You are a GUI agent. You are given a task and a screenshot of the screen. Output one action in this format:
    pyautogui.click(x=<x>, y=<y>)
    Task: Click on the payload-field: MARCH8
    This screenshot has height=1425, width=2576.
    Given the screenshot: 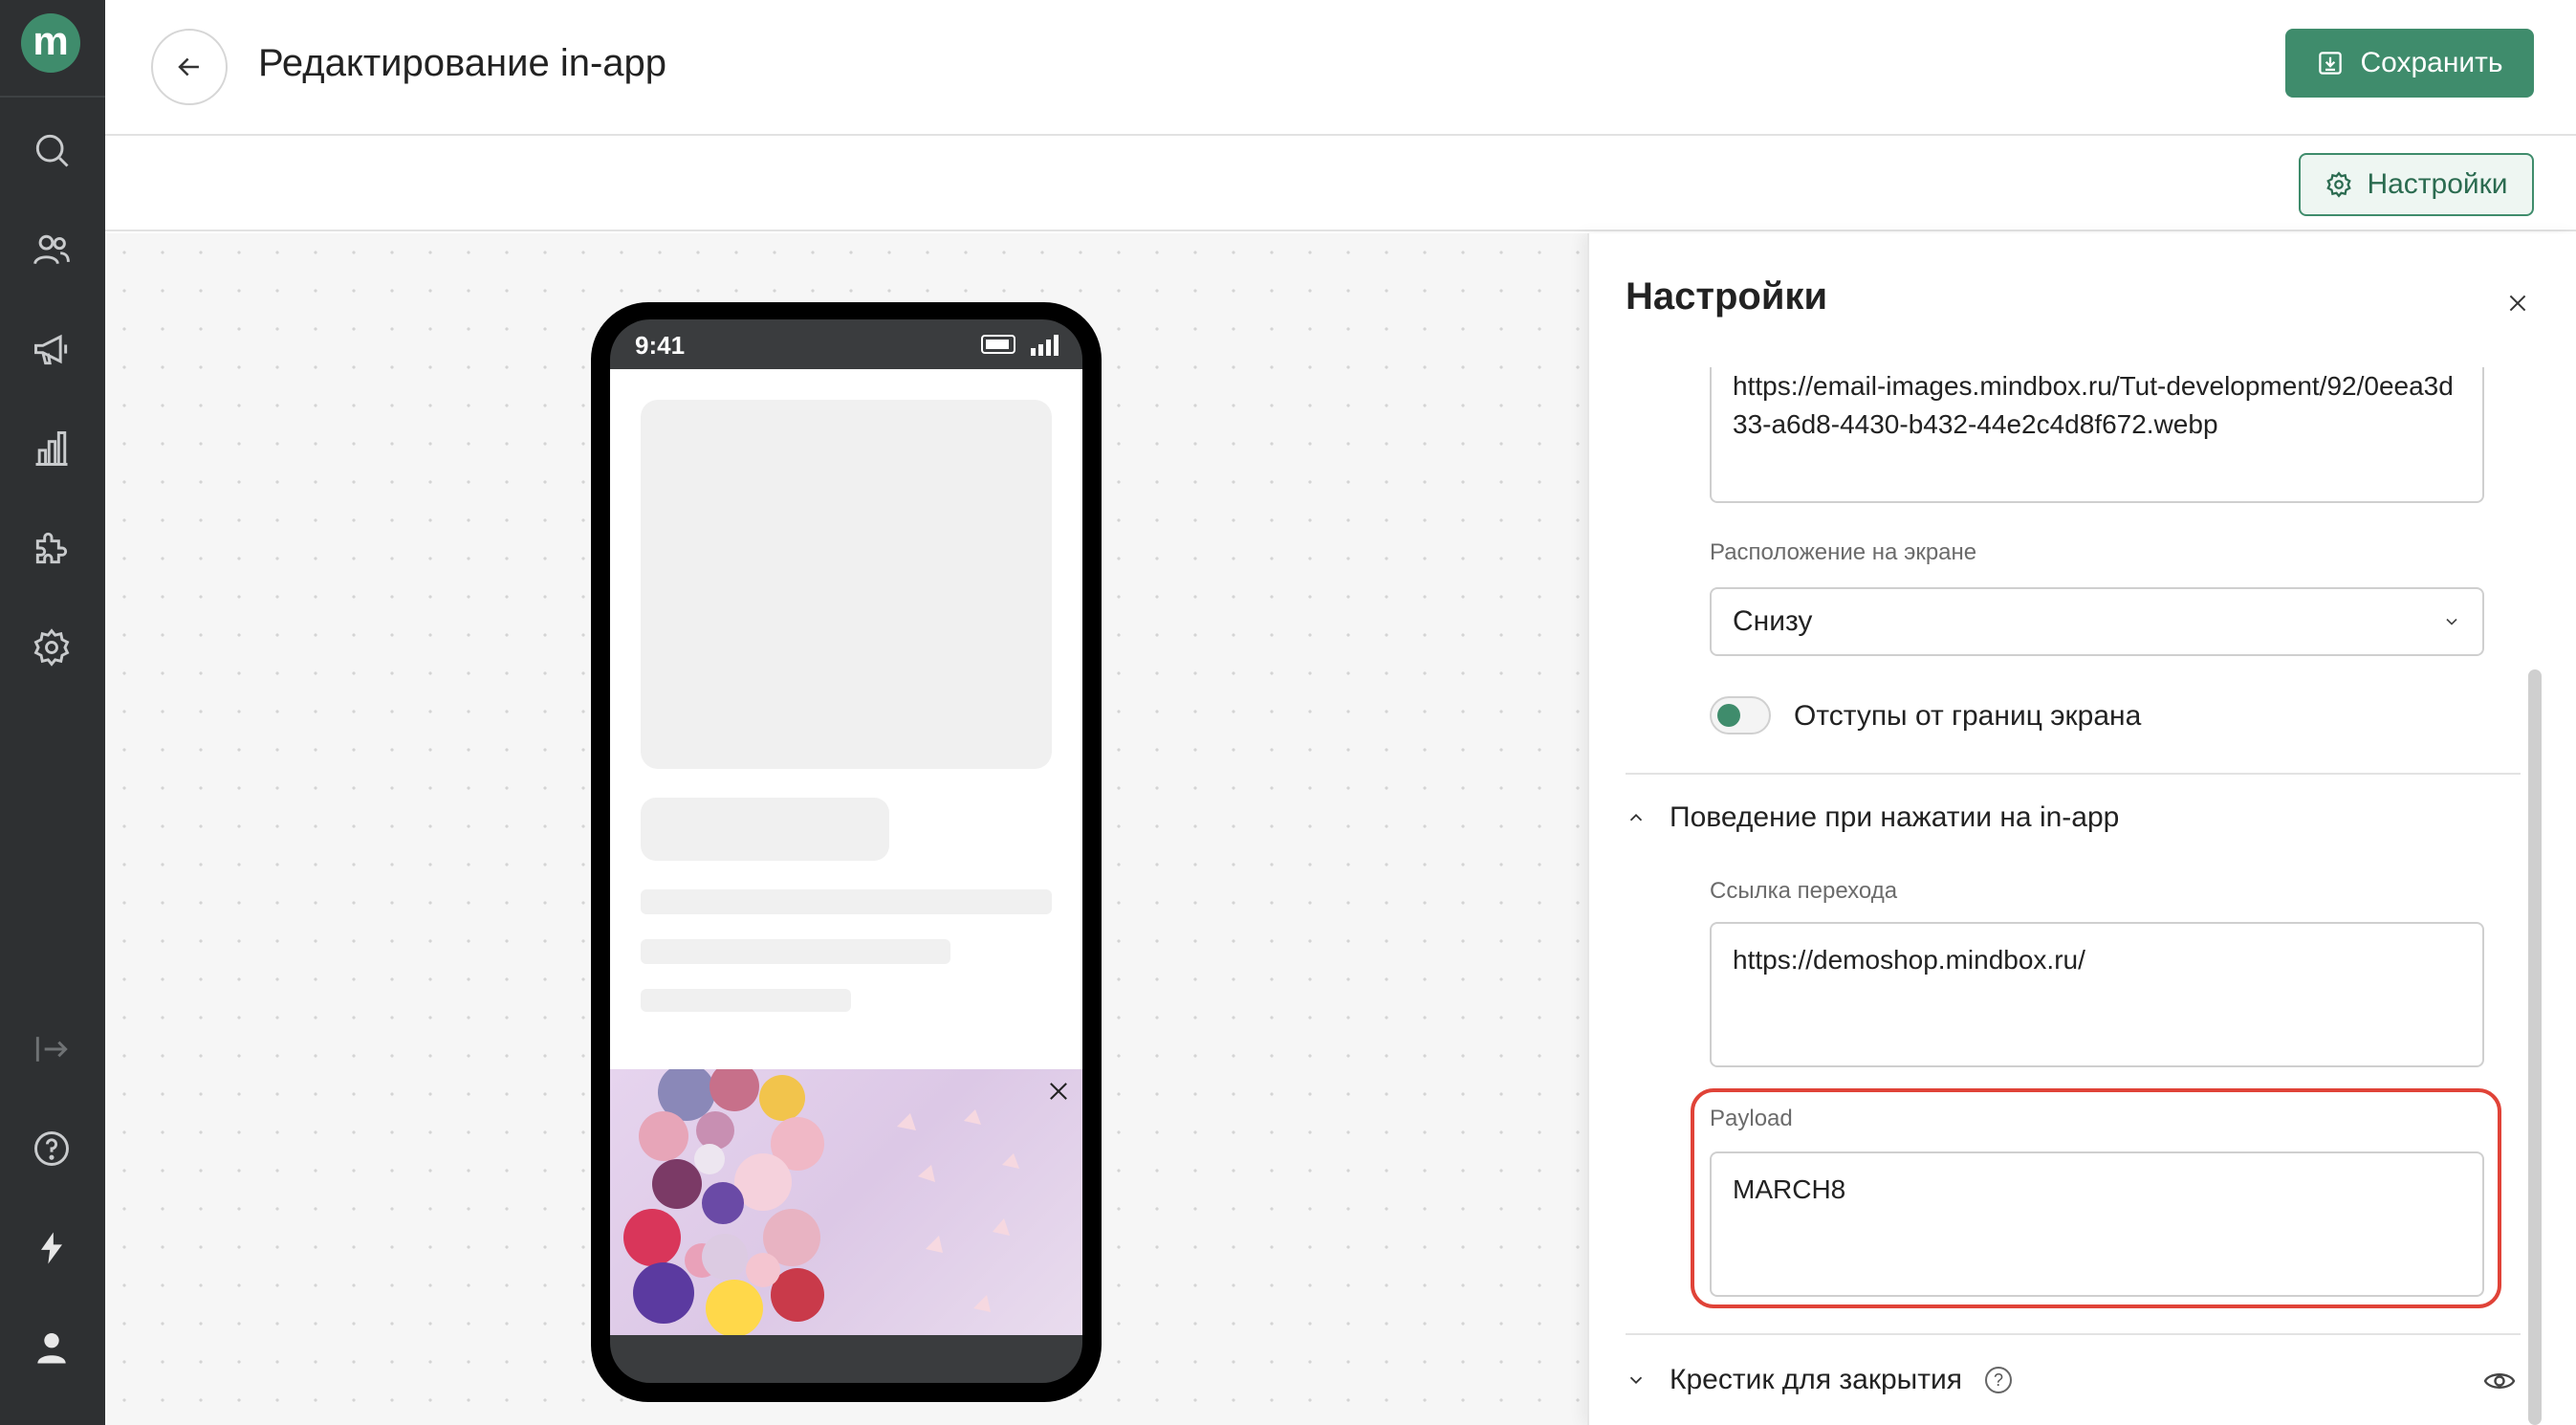 What is the action you would take?
    pyautogui.click(x=2097, y=1224)
    